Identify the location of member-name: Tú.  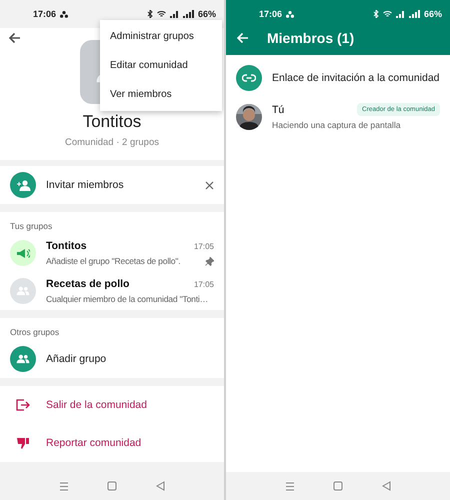
(278, 110).